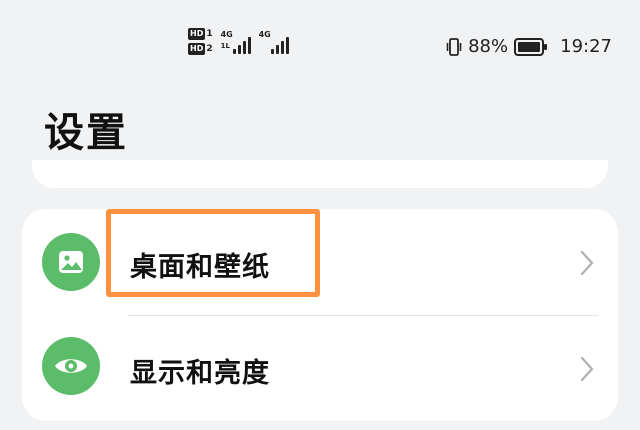 Image resolution: width=640 pixels, height=430 pixels. Describe the element at coordinates (209, 49) in the screenshot. I see `sim2-number: 2` at that location.